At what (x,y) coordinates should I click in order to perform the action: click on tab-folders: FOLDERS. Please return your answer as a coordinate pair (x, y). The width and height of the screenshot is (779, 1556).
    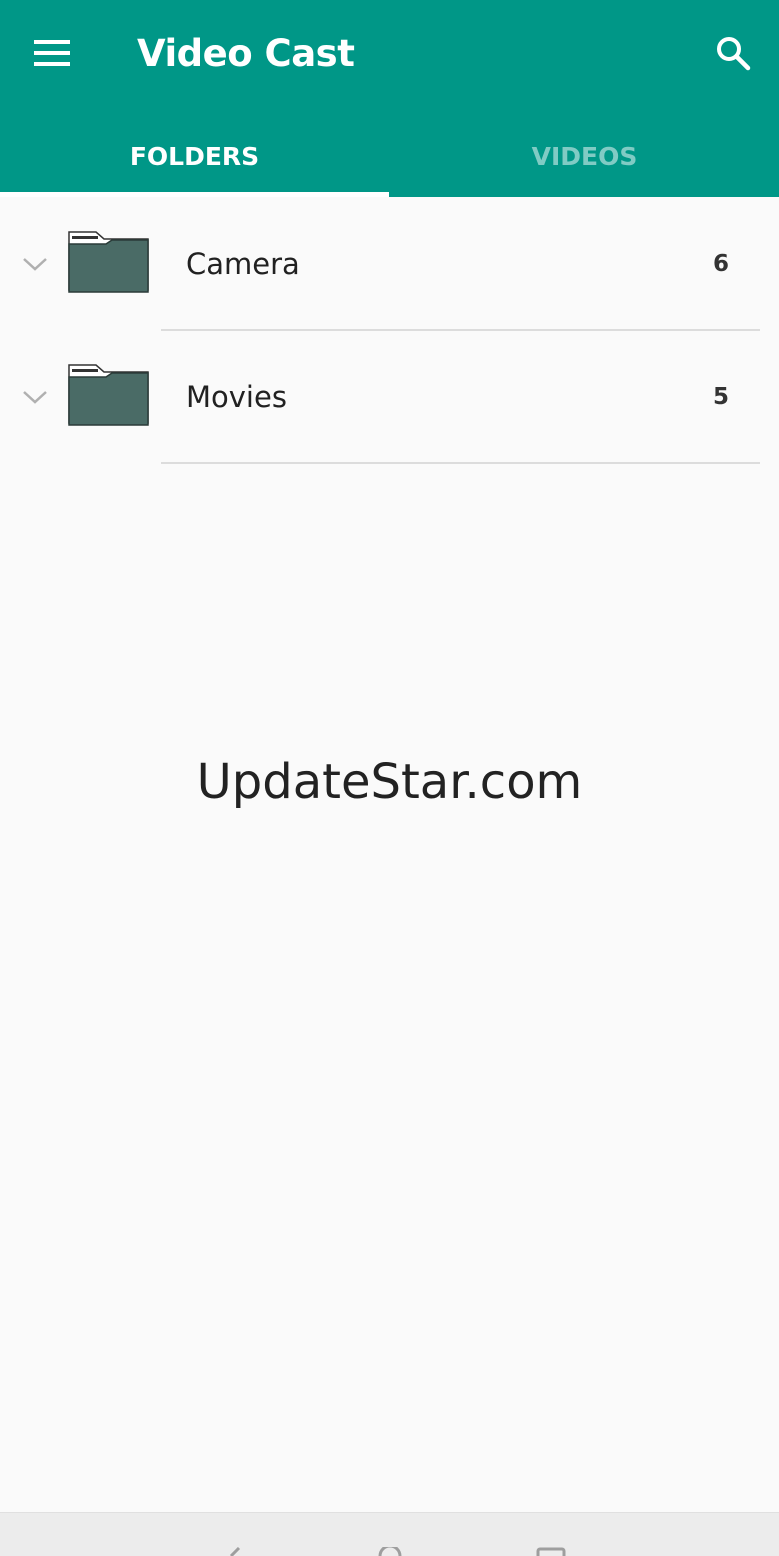
    Looking at the image, I should click on (194, 156).